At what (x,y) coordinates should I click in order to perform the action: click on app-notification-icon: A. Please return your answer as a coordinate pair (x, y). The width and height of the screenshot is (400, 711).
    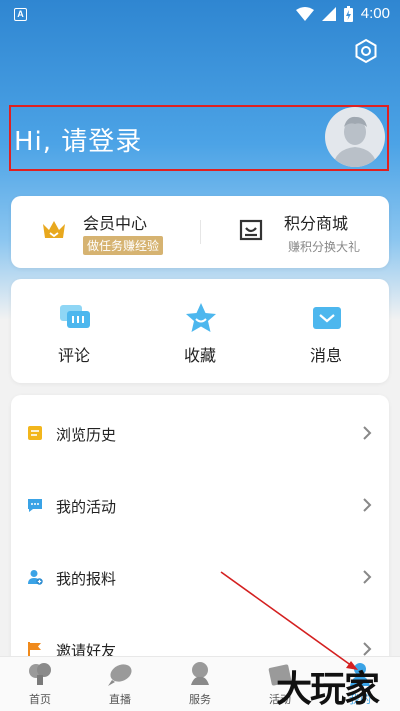
    Looking at the image, I should click on (20, 14).